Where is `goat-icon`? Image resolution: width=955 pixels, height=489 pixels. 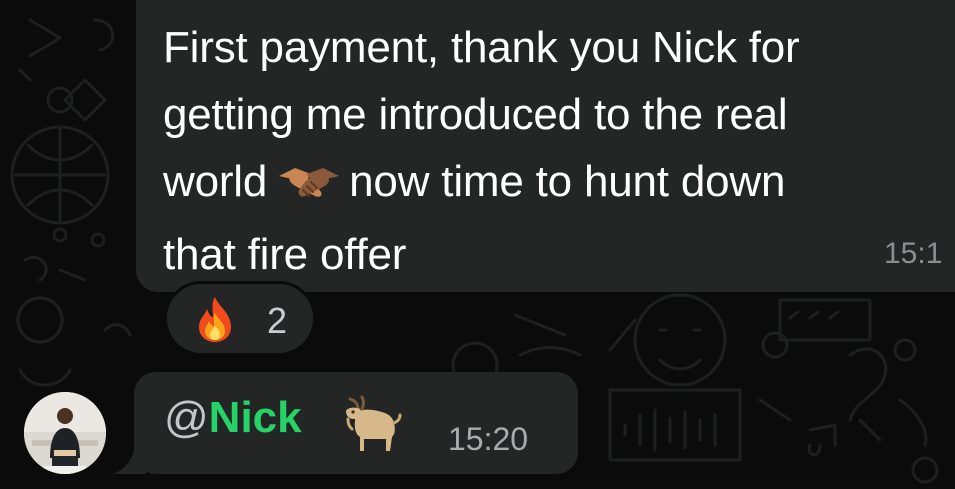 goat-icon is located at coordinates (372, 426).